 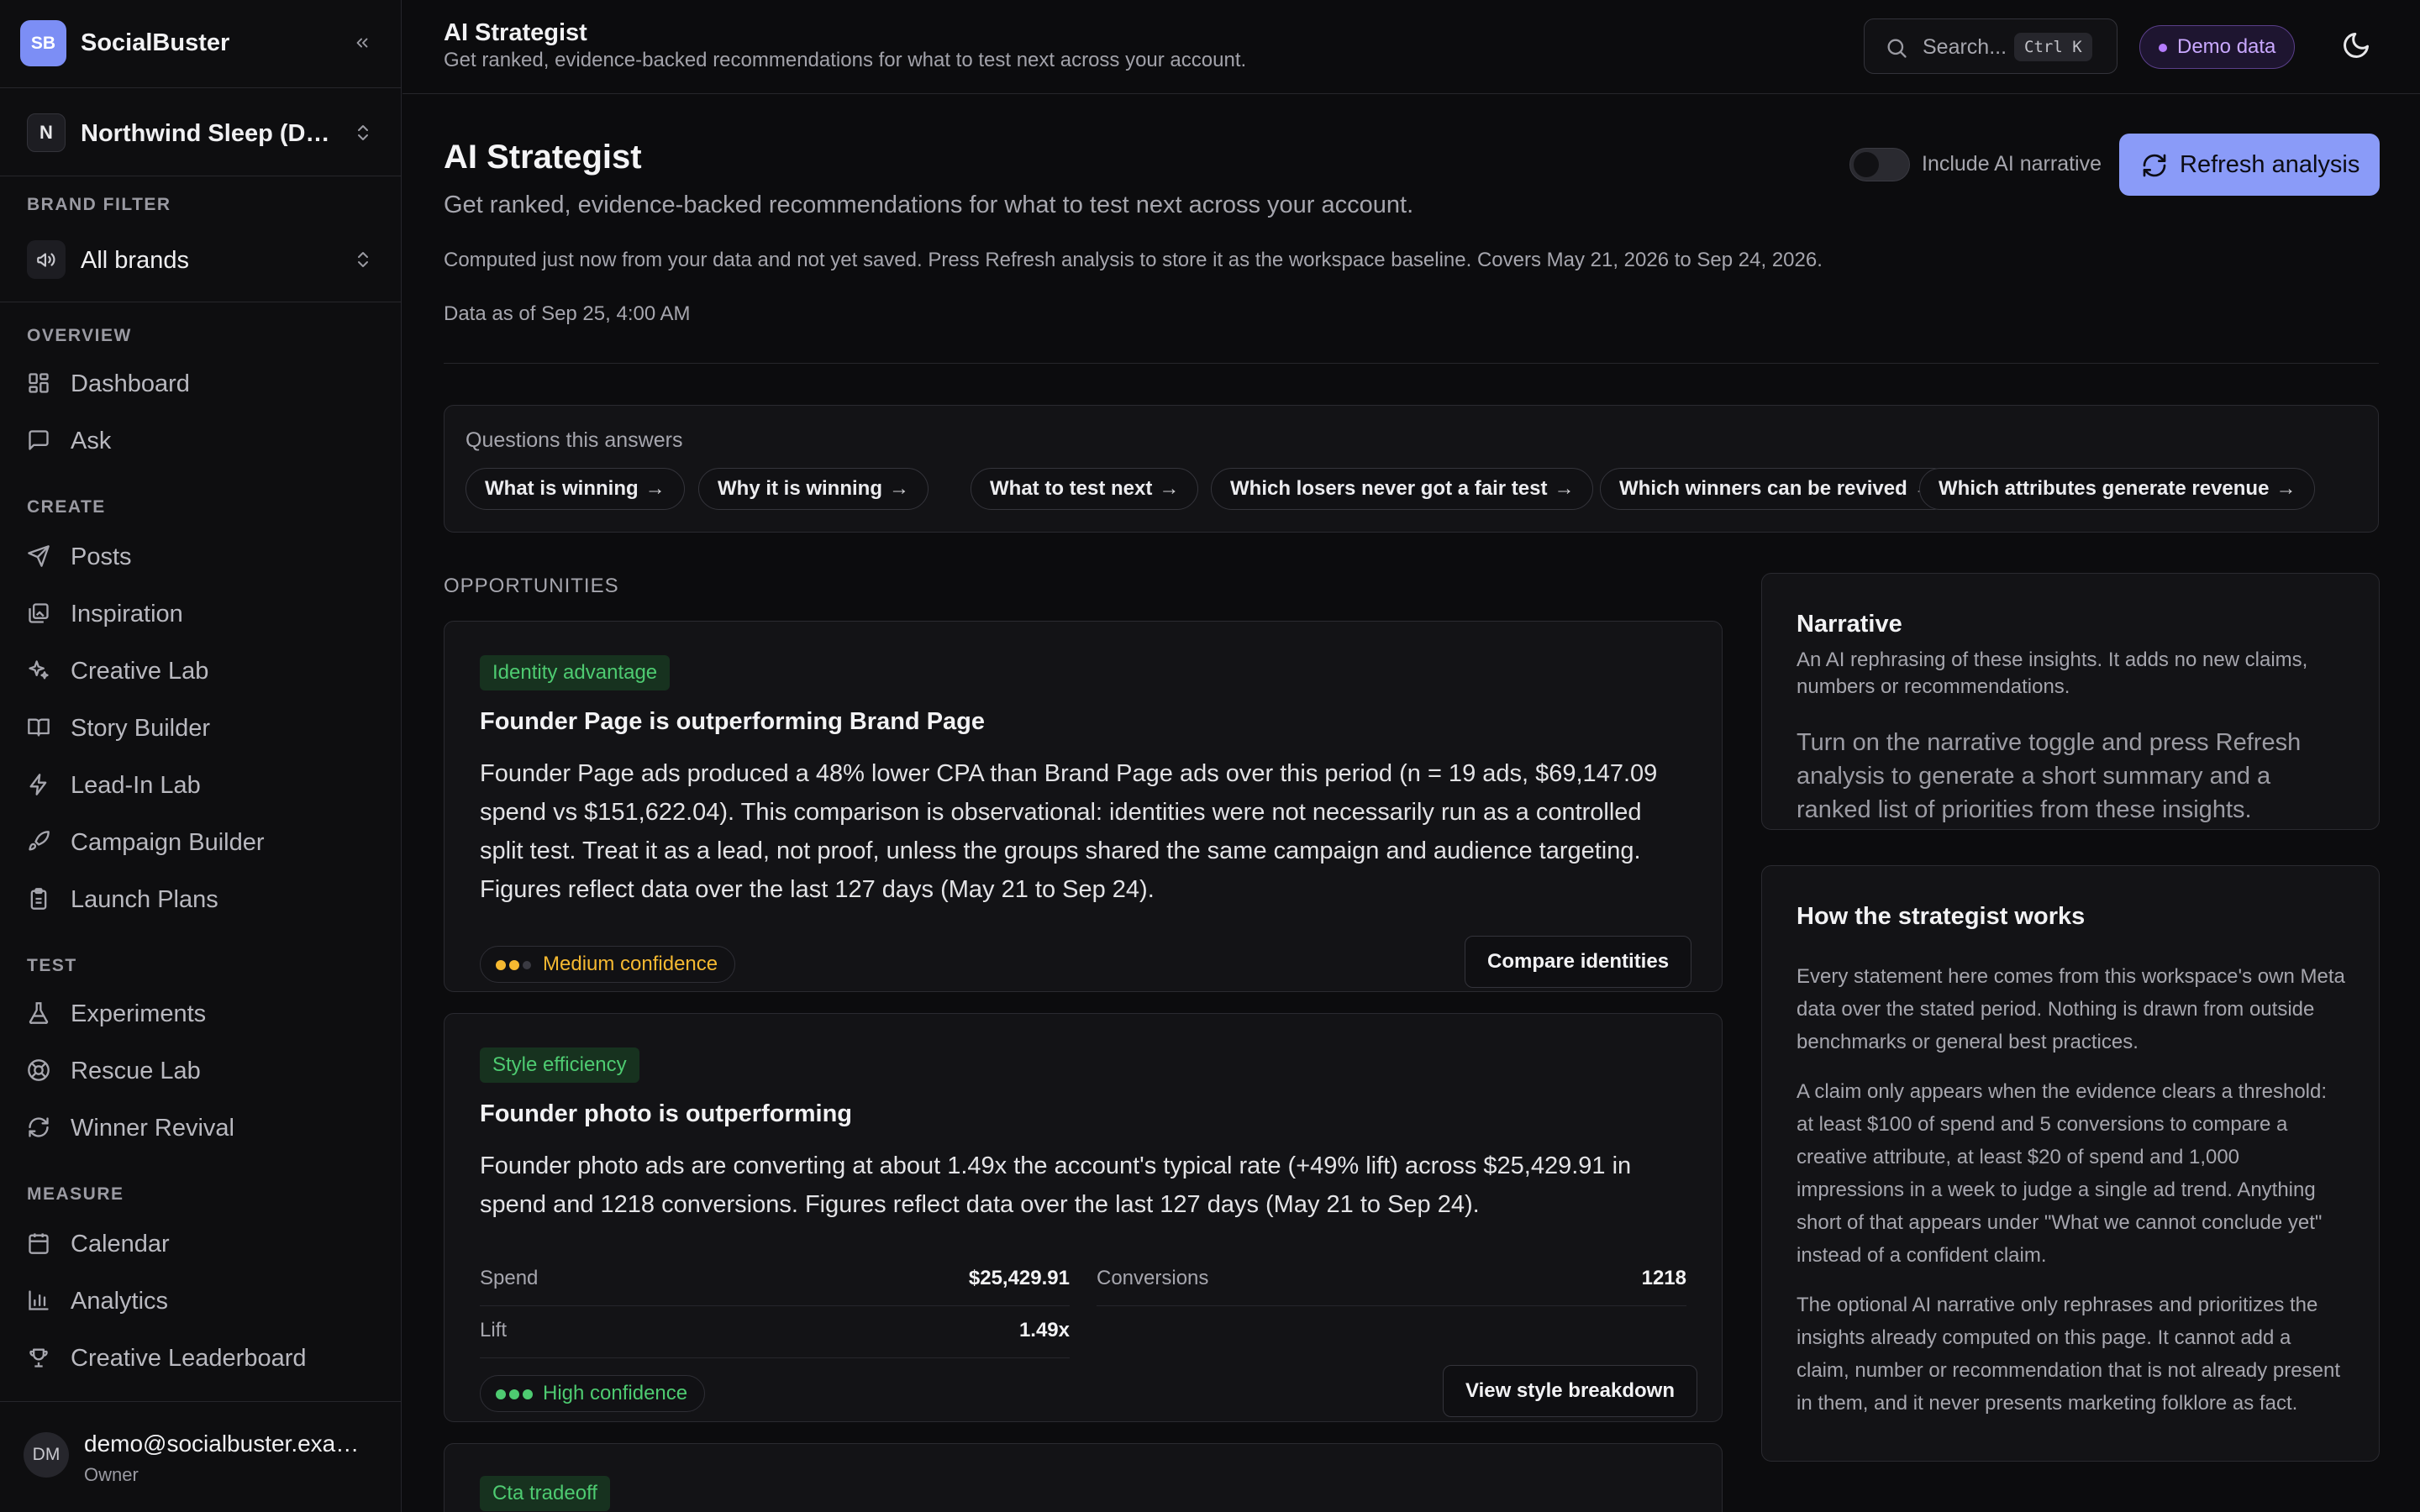 What do you see at coordinates (127, 614) in the screenshot?
I see `sidebar-item-label: Inspiration` at bounding box center [127, 614].